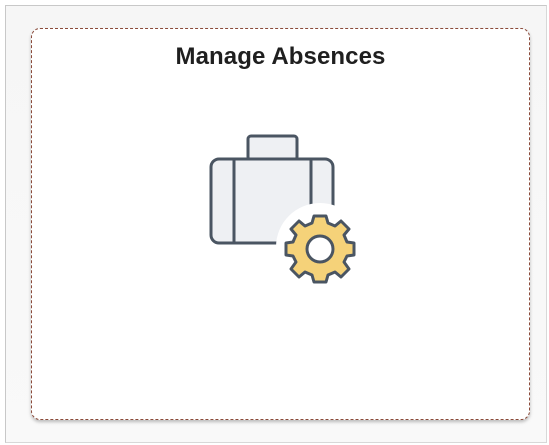 The image size is (549, 445). What do you see at coordinates (280, 56) in the screenshot?
I see `tile-title: Manage Absences` at bounding box center [280, 56].